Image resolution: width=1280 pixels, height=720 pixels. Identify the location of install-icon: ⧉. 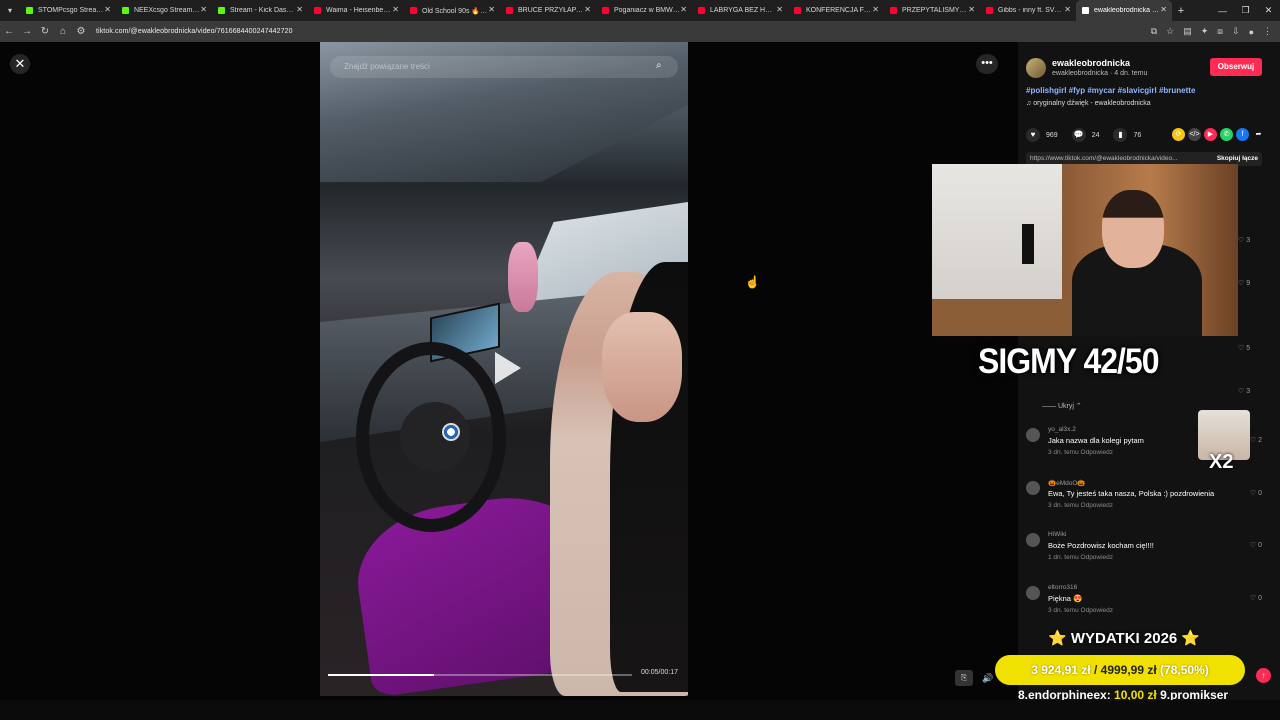
(1154, 31).